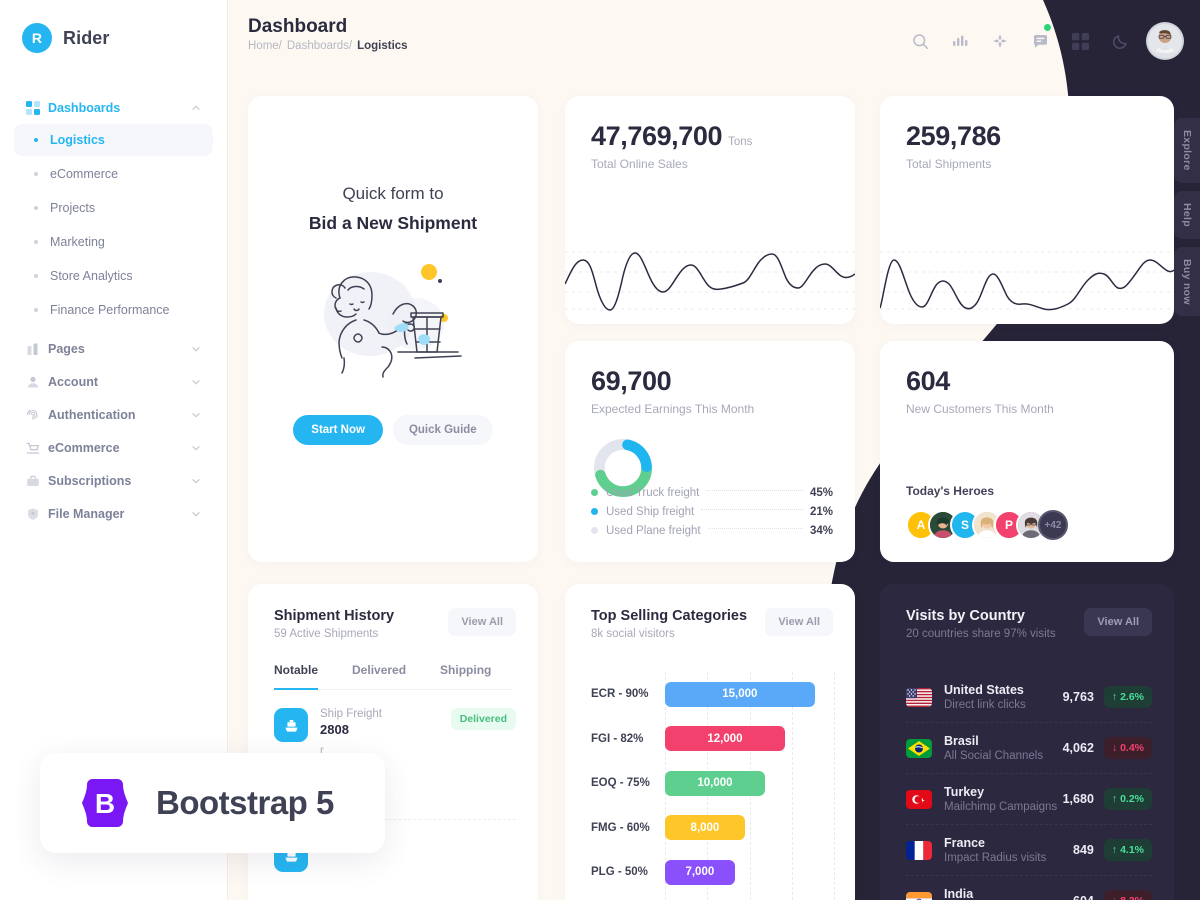 The width and height of the screenshot is (1200, 900). What do you see at coordinates (920, 41) in the screenshot?
I see `search-icon` at bounding box center [920, 41].